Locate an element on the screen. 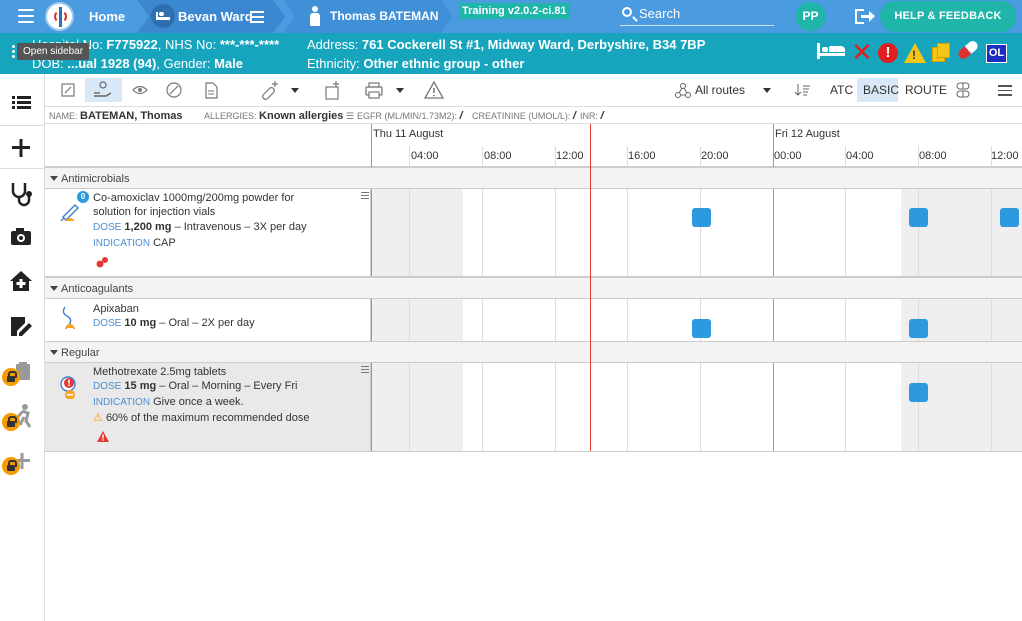 This screenshot has width=1022, height=621. left-sidebar is located at coordinates (22, 347).